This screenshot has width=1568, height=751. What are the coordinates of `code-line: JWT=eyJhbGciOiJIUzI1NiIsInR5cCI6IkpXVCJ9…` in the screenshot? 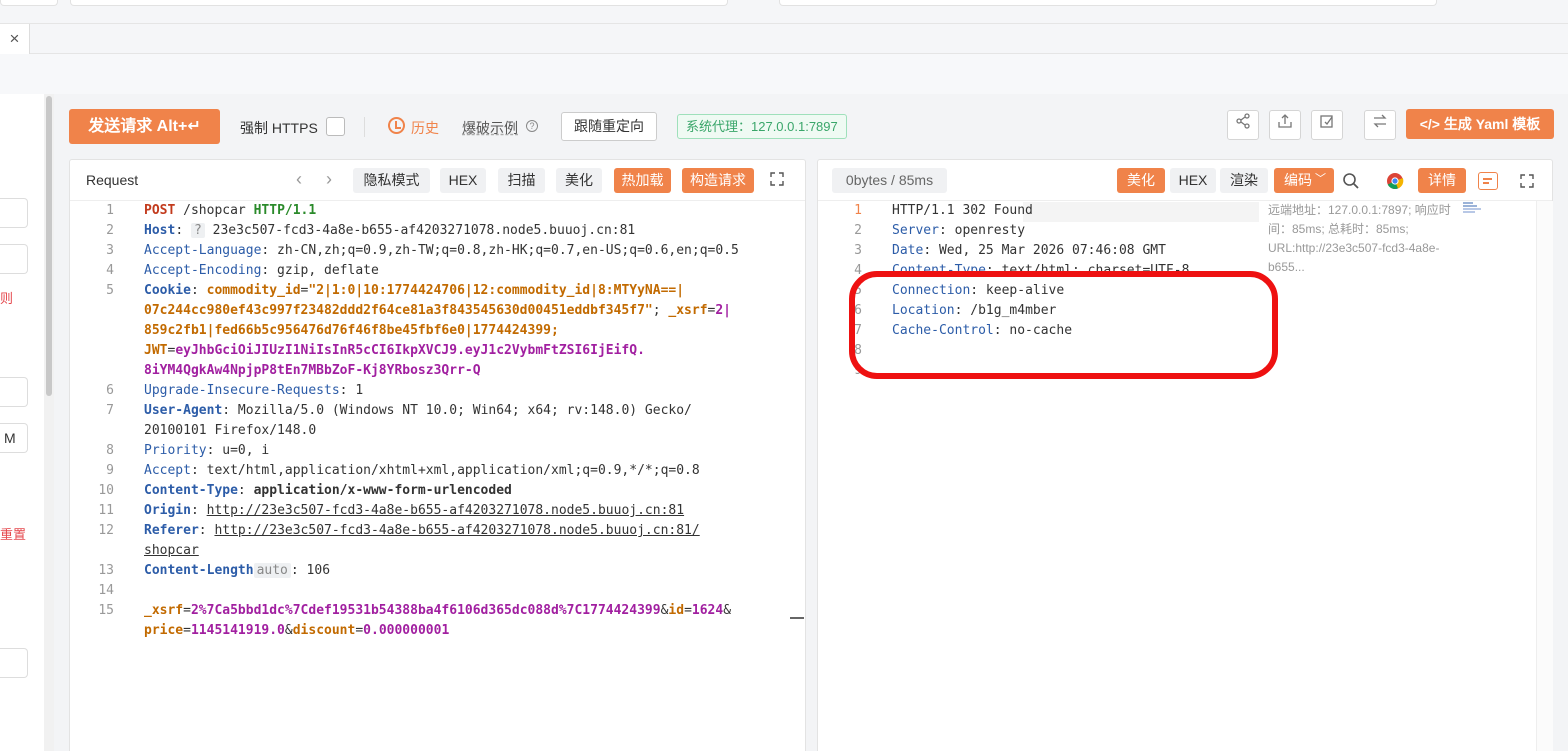 It's located at (394, 350).